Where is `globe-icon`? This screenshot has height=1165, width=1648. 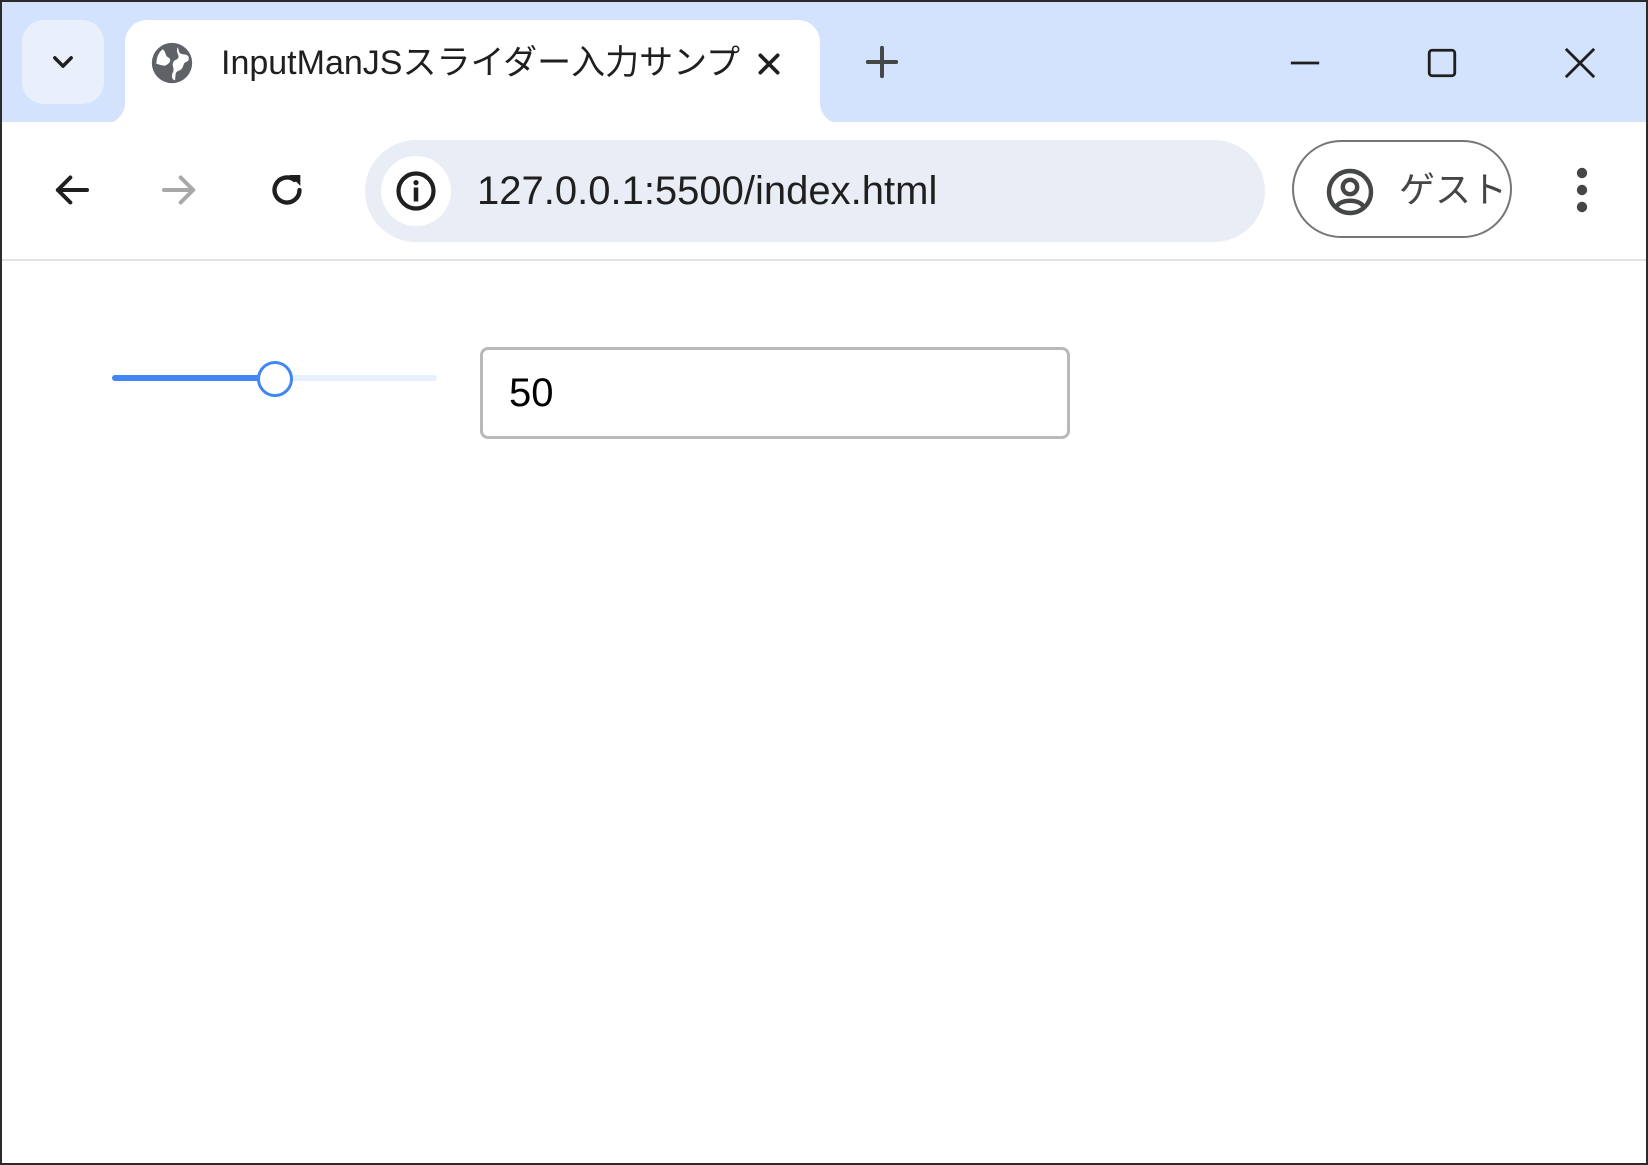
globe-icon is located at coordinates (172, 63).